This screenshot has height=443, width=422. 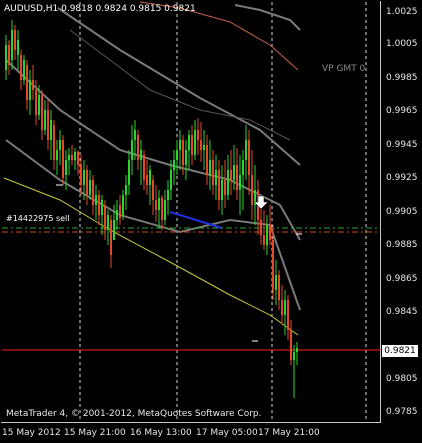 What do you see at coordinates (402, 145) in the screenshot?
I see `y-tick-label: 0.9945` at bounding box center [402, 145].